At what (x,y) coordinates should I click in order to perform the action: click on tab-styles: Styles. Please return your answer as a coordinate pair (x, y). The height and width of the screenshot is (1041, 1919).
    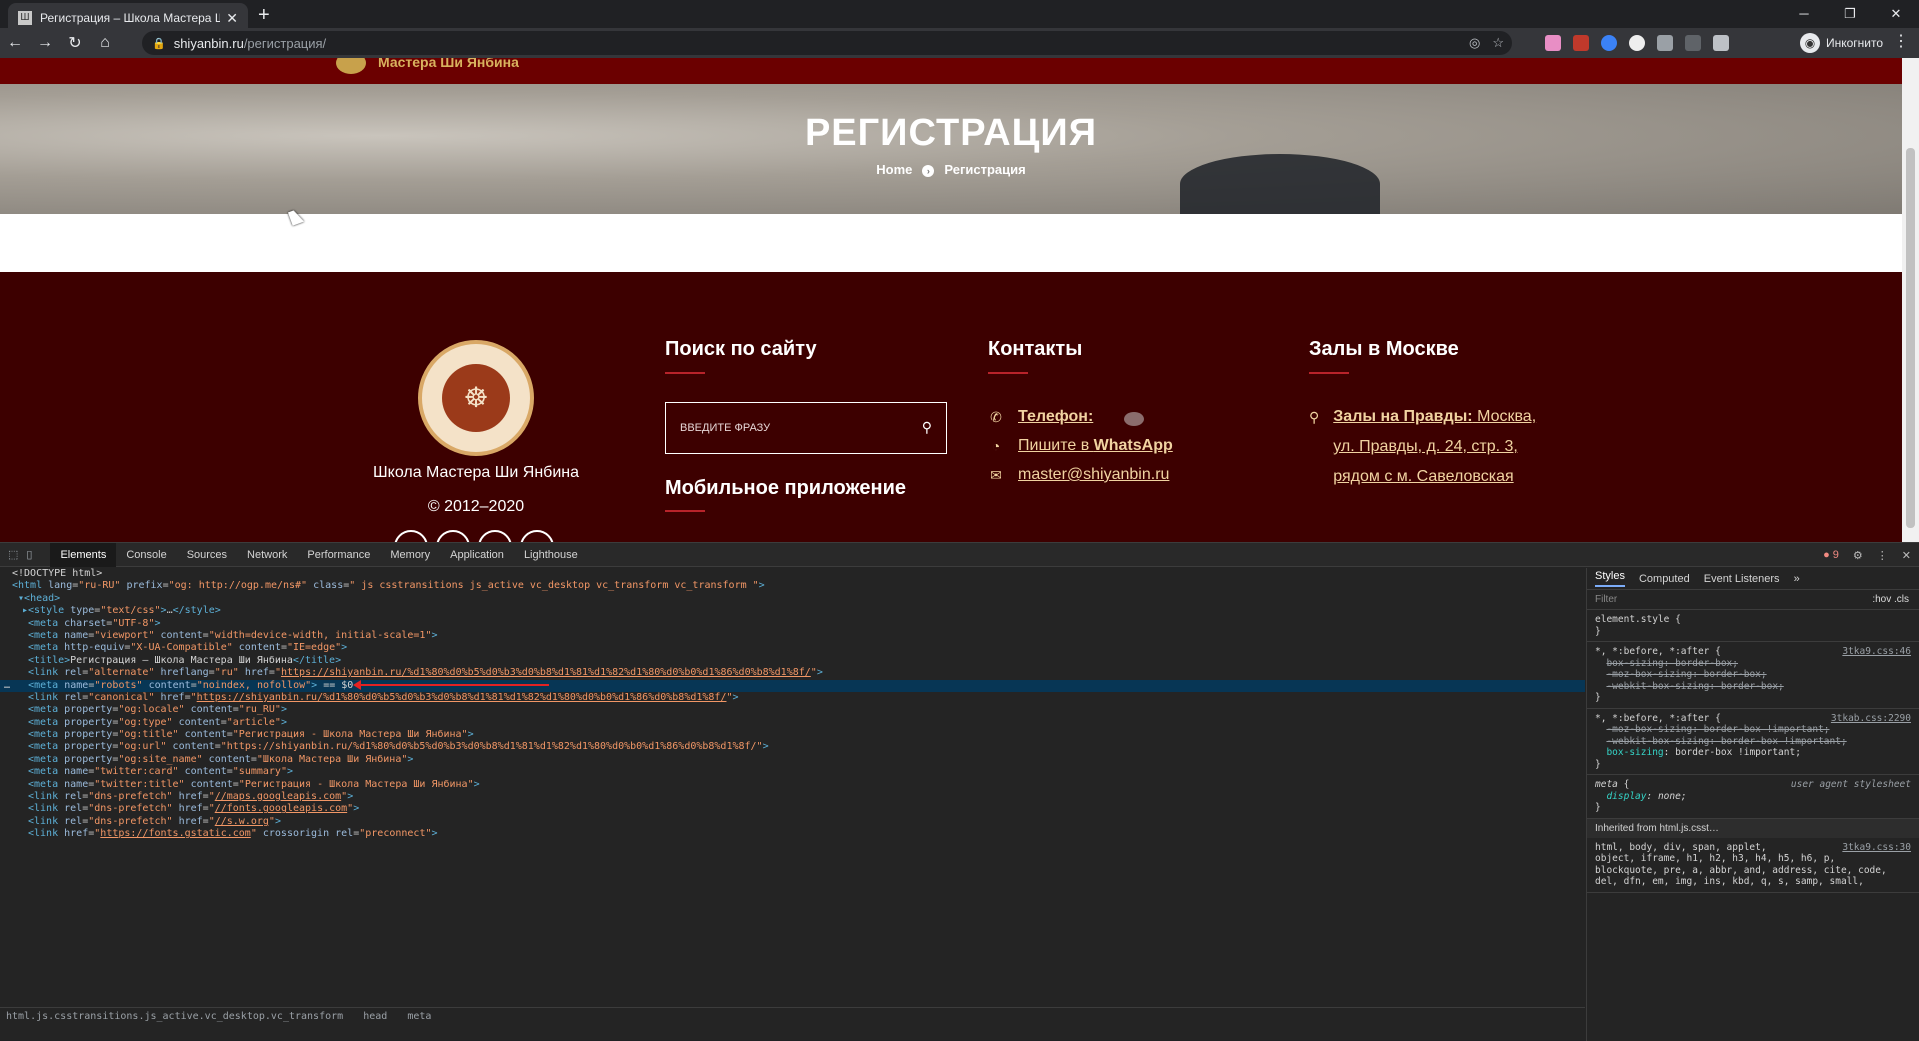
    Looking at the image, I should click on (1610, 578).